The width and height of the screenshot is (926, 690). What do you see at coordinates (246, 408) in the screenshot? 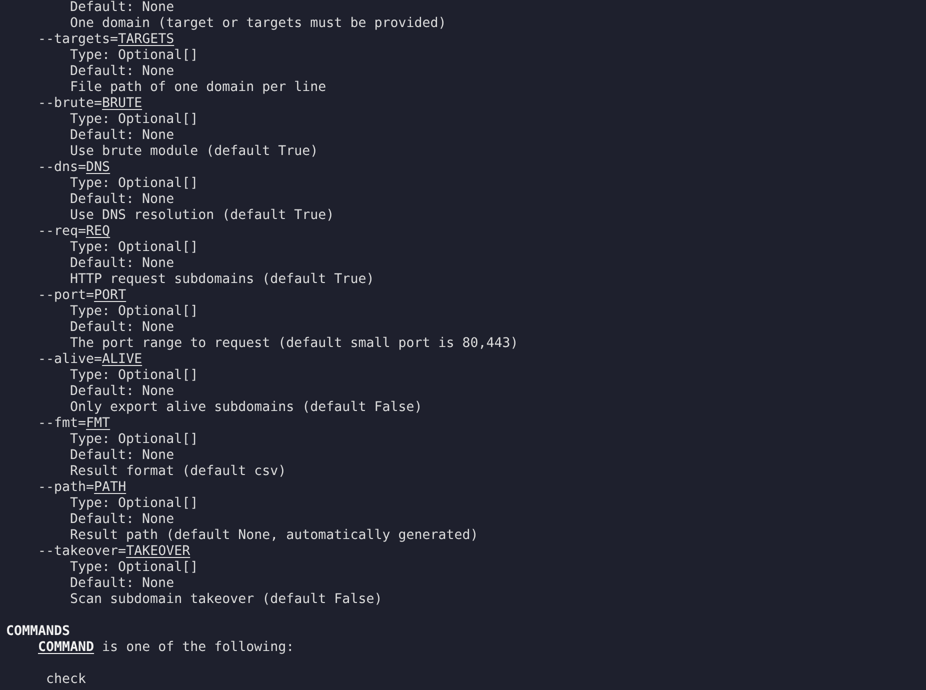
I see `option-detail: Only export alive subdomains (default False)` at bounding box center [246, 408].